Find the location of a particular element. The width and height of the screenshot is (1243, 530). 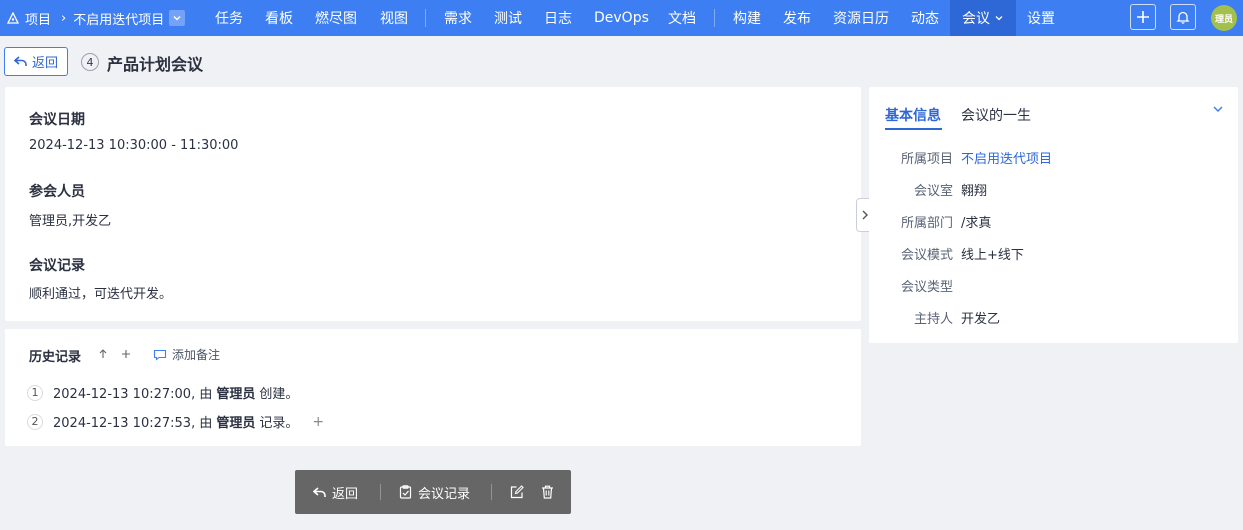

trash-icon is located at coordinates (547, 492).